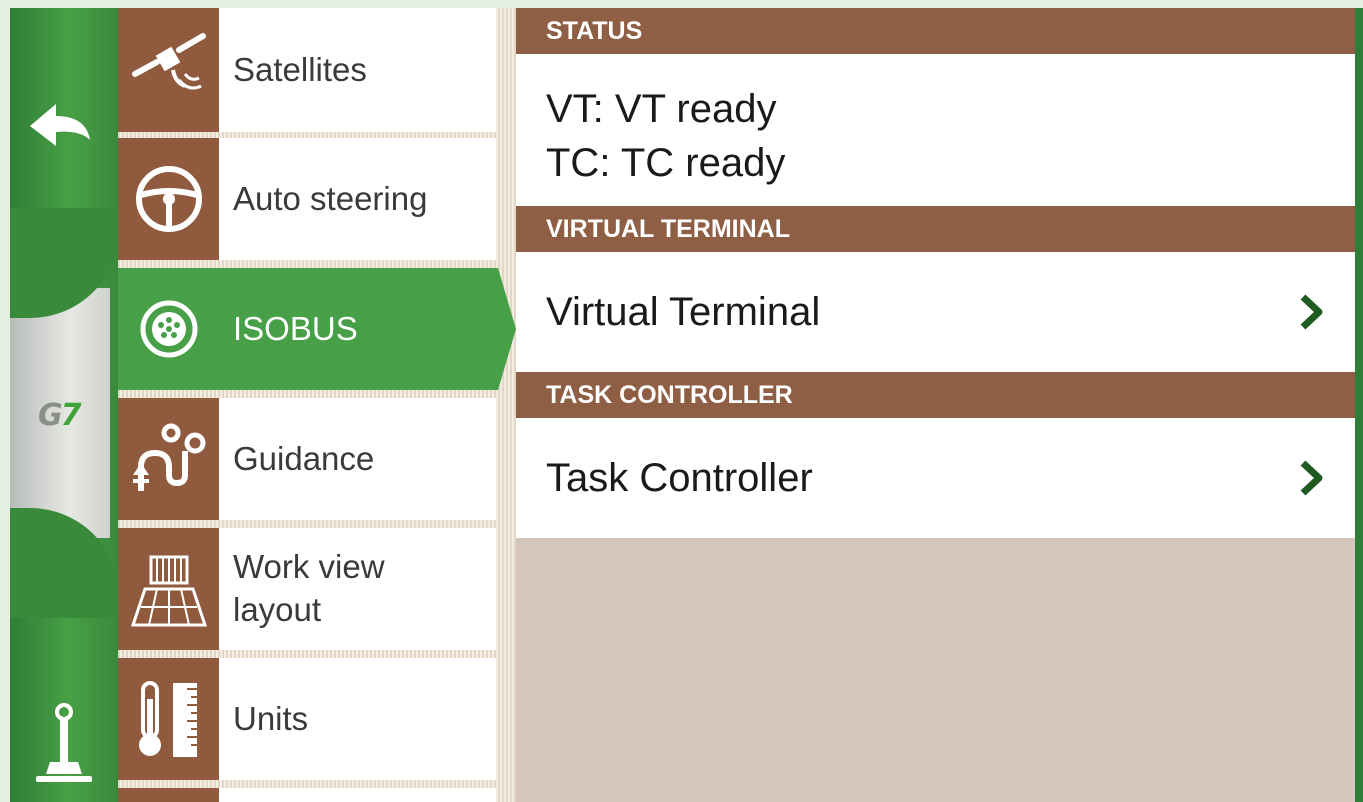  Describe the element at coordinates (683, 311) in the screenshot. I see `virtual-terminal-label: Virtual Terminal` at that location.